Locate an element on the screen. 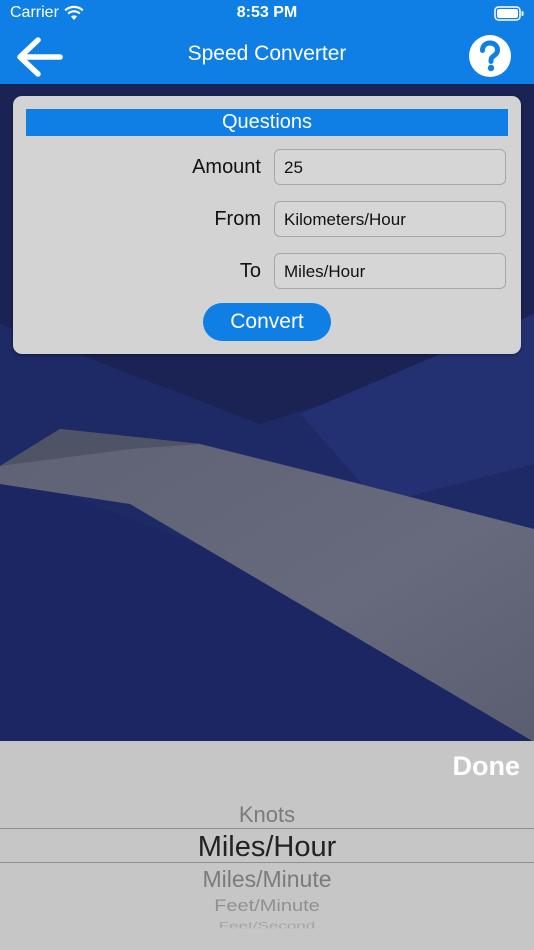 Image resolution: width=534 pixels, height=950 pixels. picker-selection-bottom-line is located at coordinates (267, 862).